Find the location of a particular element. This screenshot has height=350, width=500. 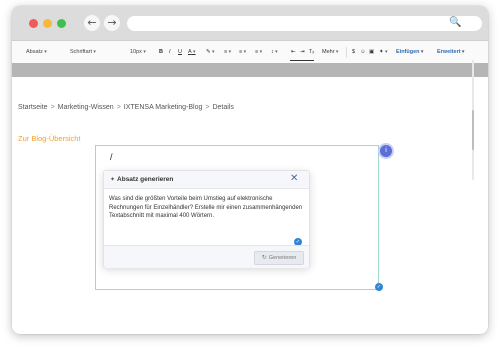

minimize-window-button is located at coordinates (47, 23).